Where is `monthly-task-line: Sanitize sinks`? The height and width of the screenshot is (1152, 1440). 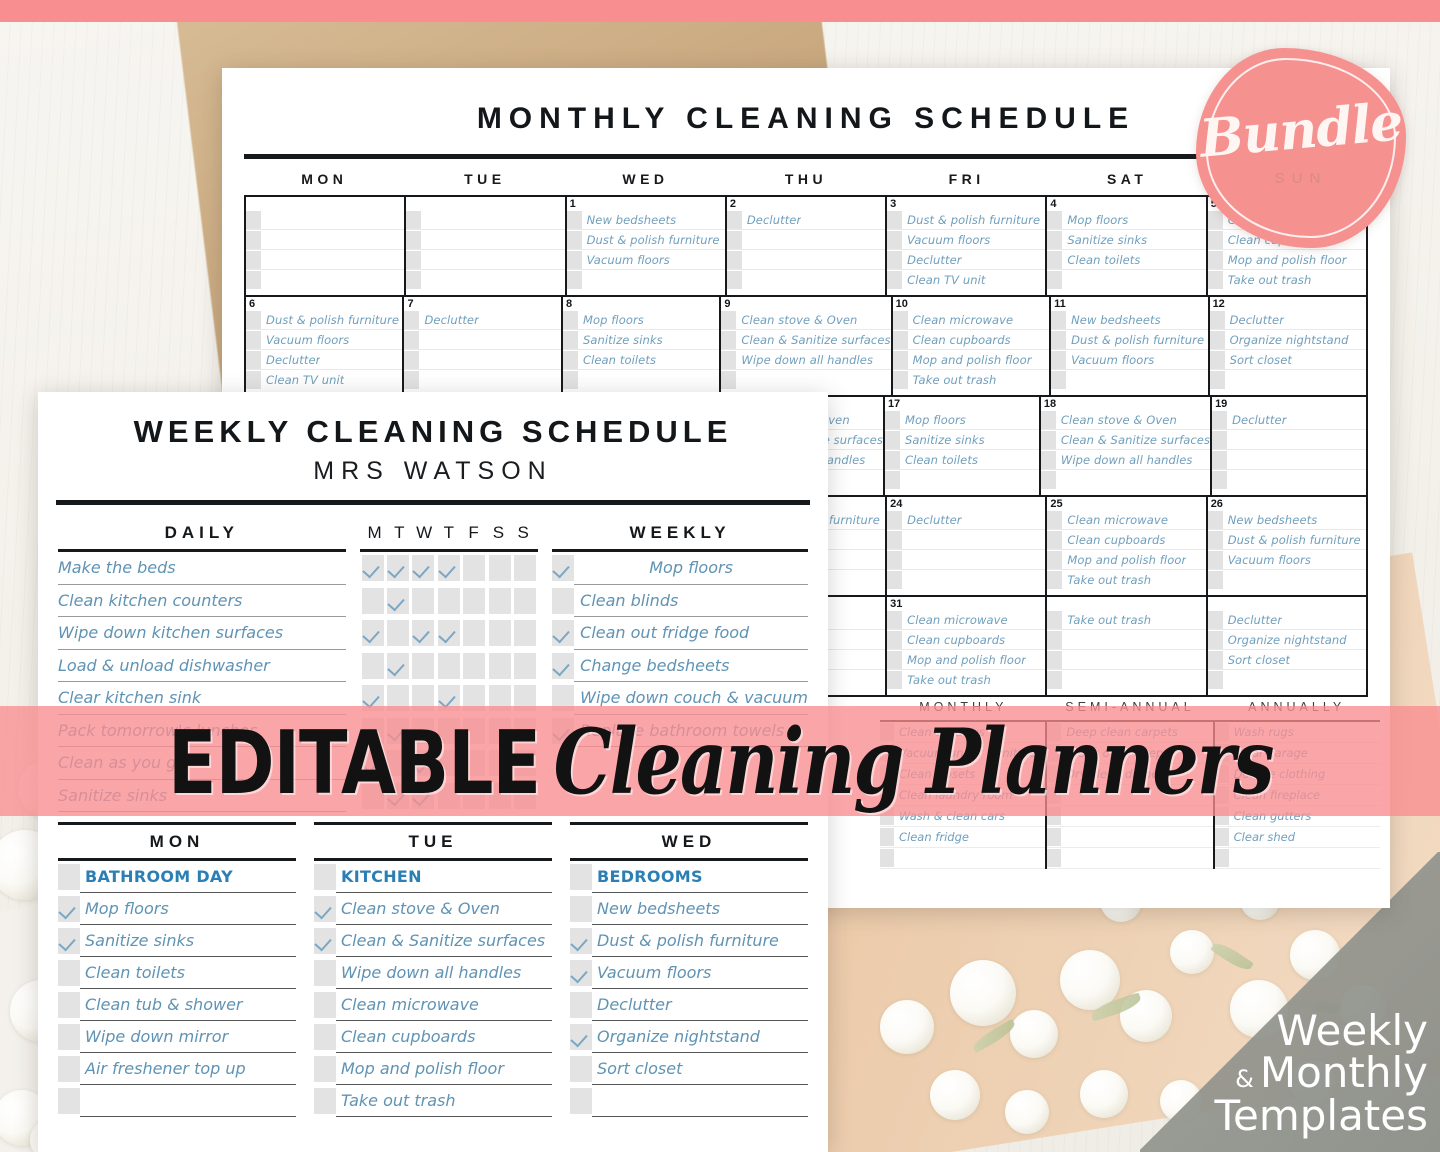 monthly-task-line: Sanitize sinks is located at coordinates (961, 440).